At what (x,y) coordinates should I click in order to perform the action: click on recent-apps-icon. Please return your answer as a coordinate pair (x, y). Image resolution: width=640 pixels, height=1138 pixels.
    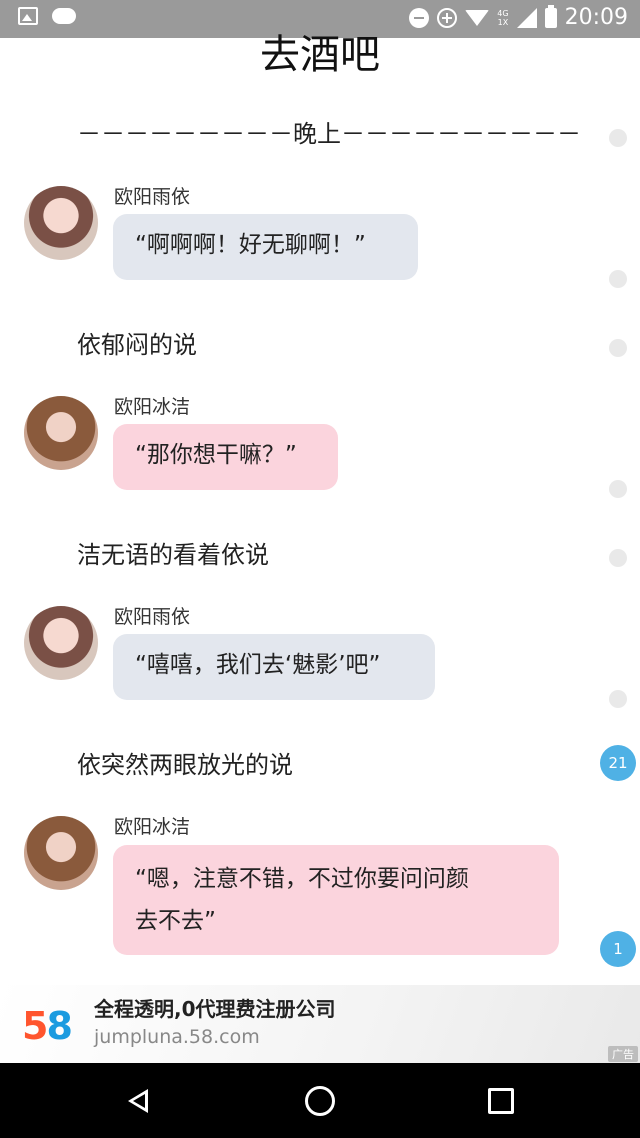
    Looking at the image, I should click on (501, 1101).